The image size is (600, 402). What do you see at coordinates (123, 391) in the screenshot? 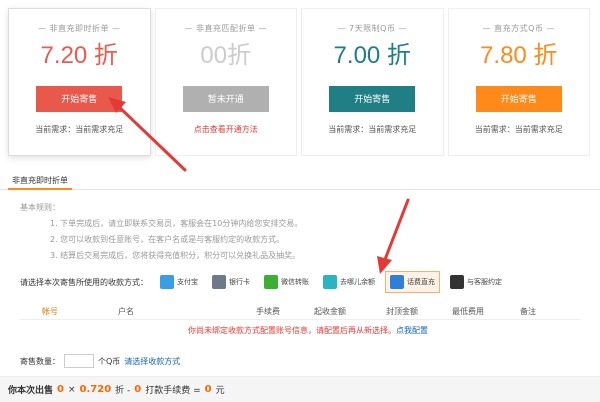
I see `summary-rate-unit: 折 -` at bounding box center [123, 391].